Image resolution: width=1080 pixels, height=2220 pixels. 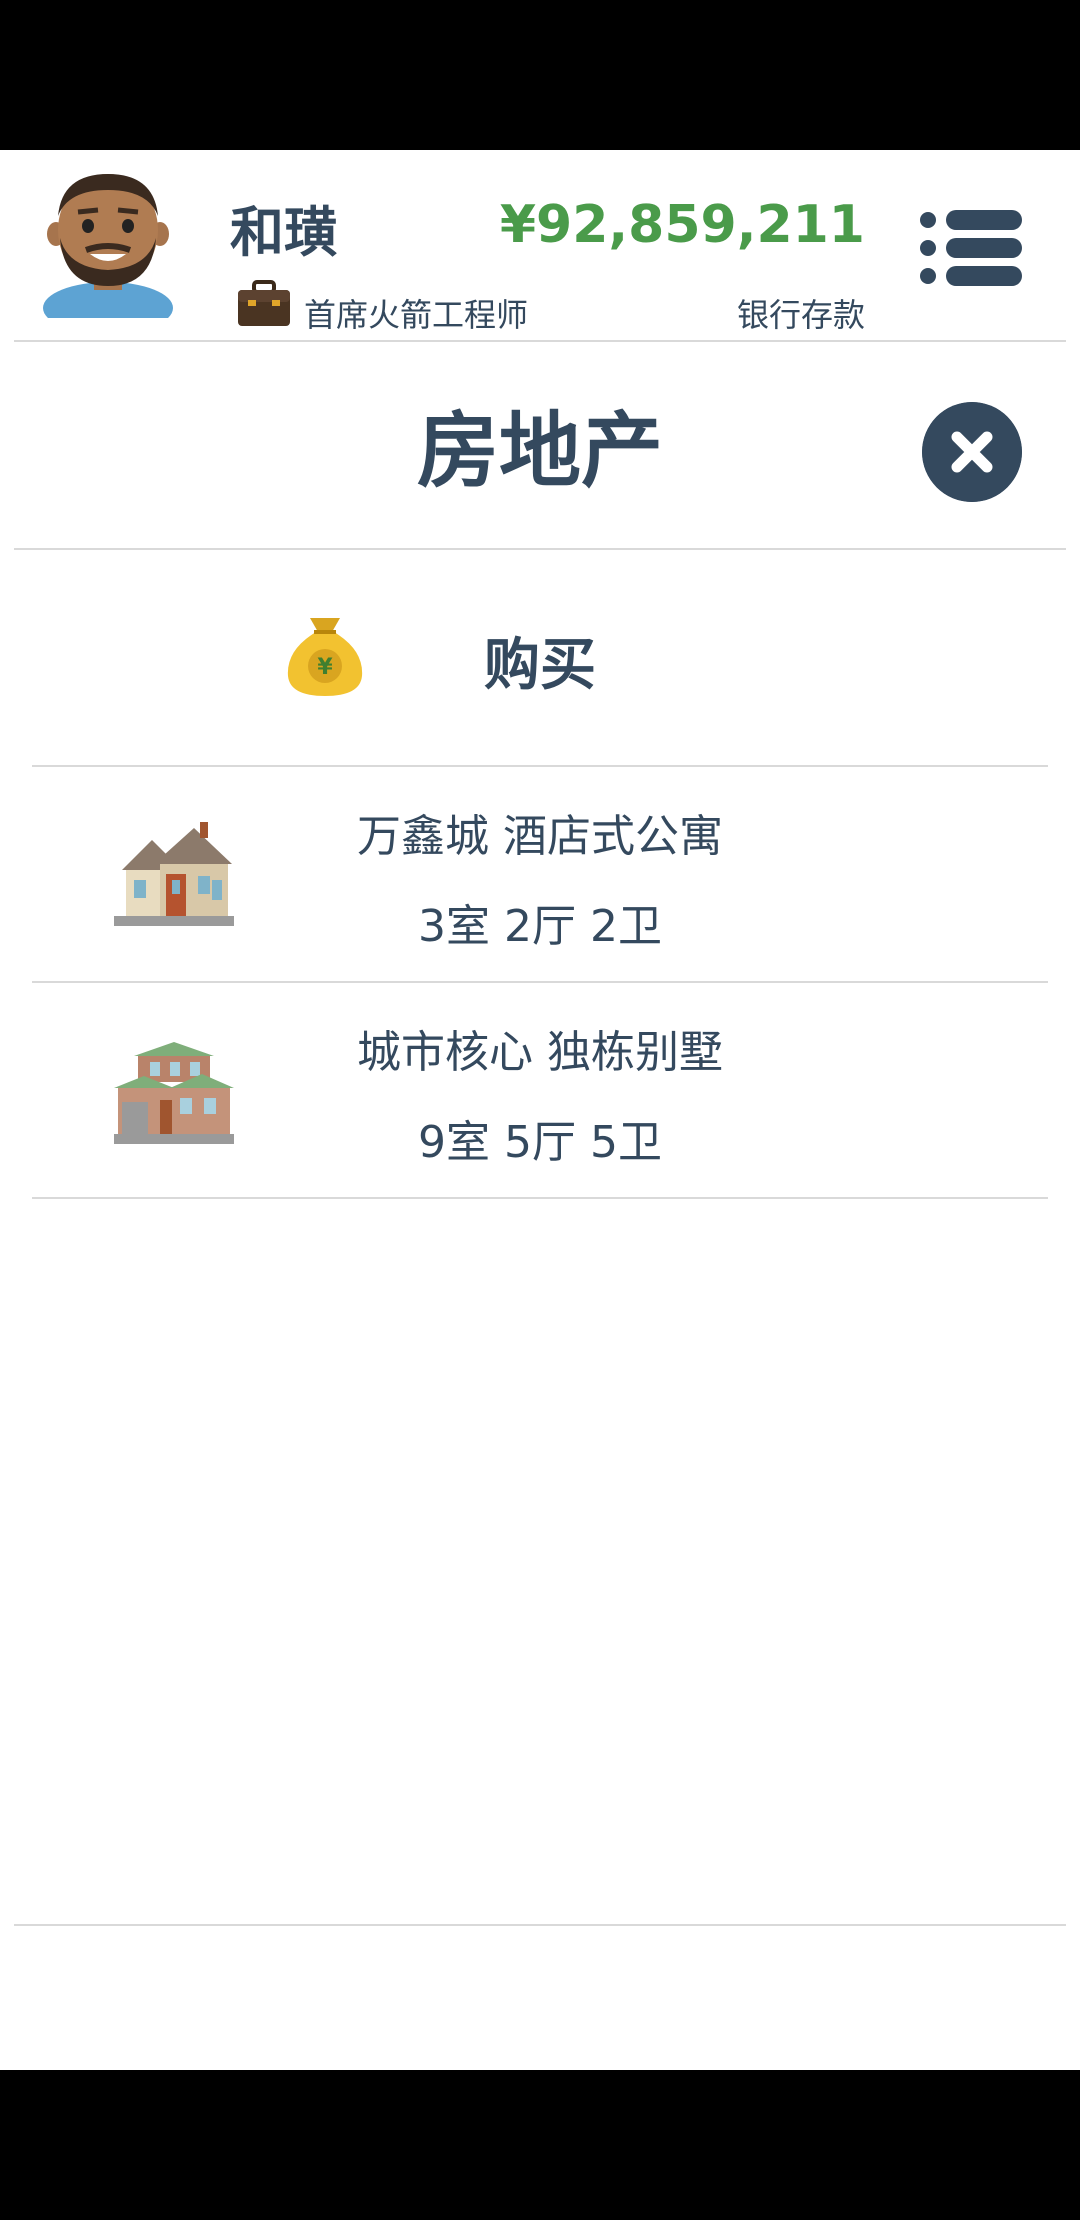 What do you see at coordinates (682, 225) in the screenshot?
I see `bank-balance: ¥92,859,211` at bounding box center [682, 225].